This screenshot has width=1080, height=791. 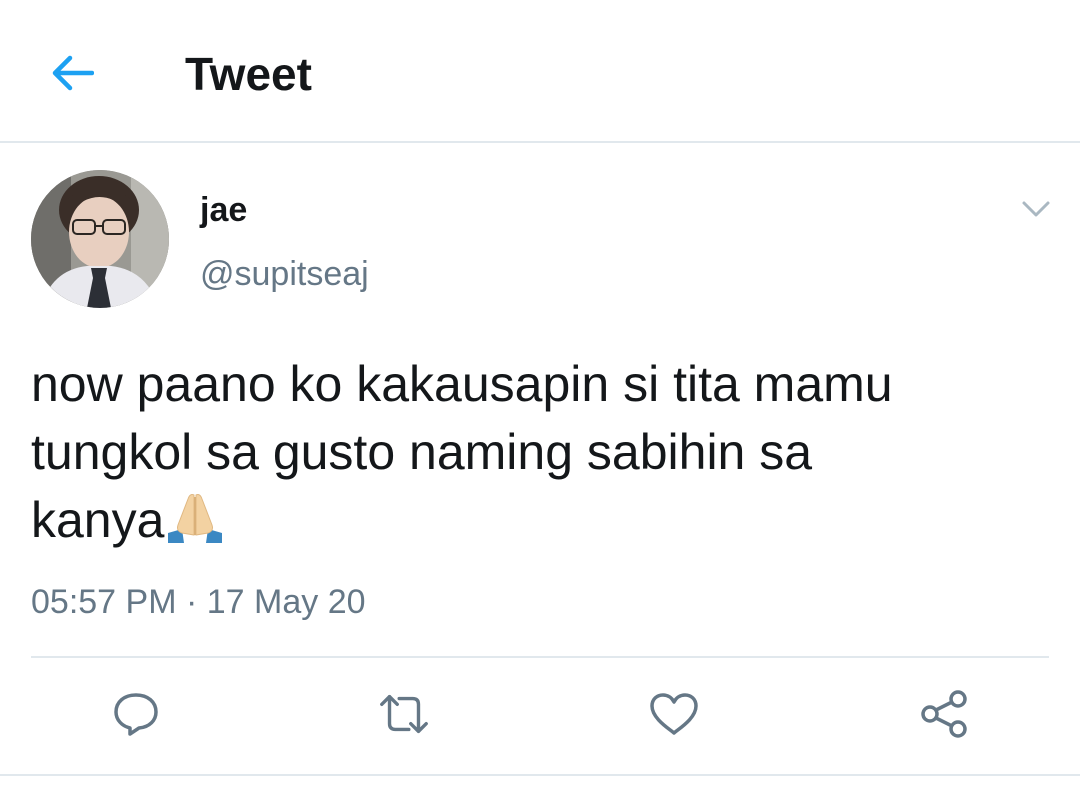 I want to click on share-button, so click(x=944, y=714).